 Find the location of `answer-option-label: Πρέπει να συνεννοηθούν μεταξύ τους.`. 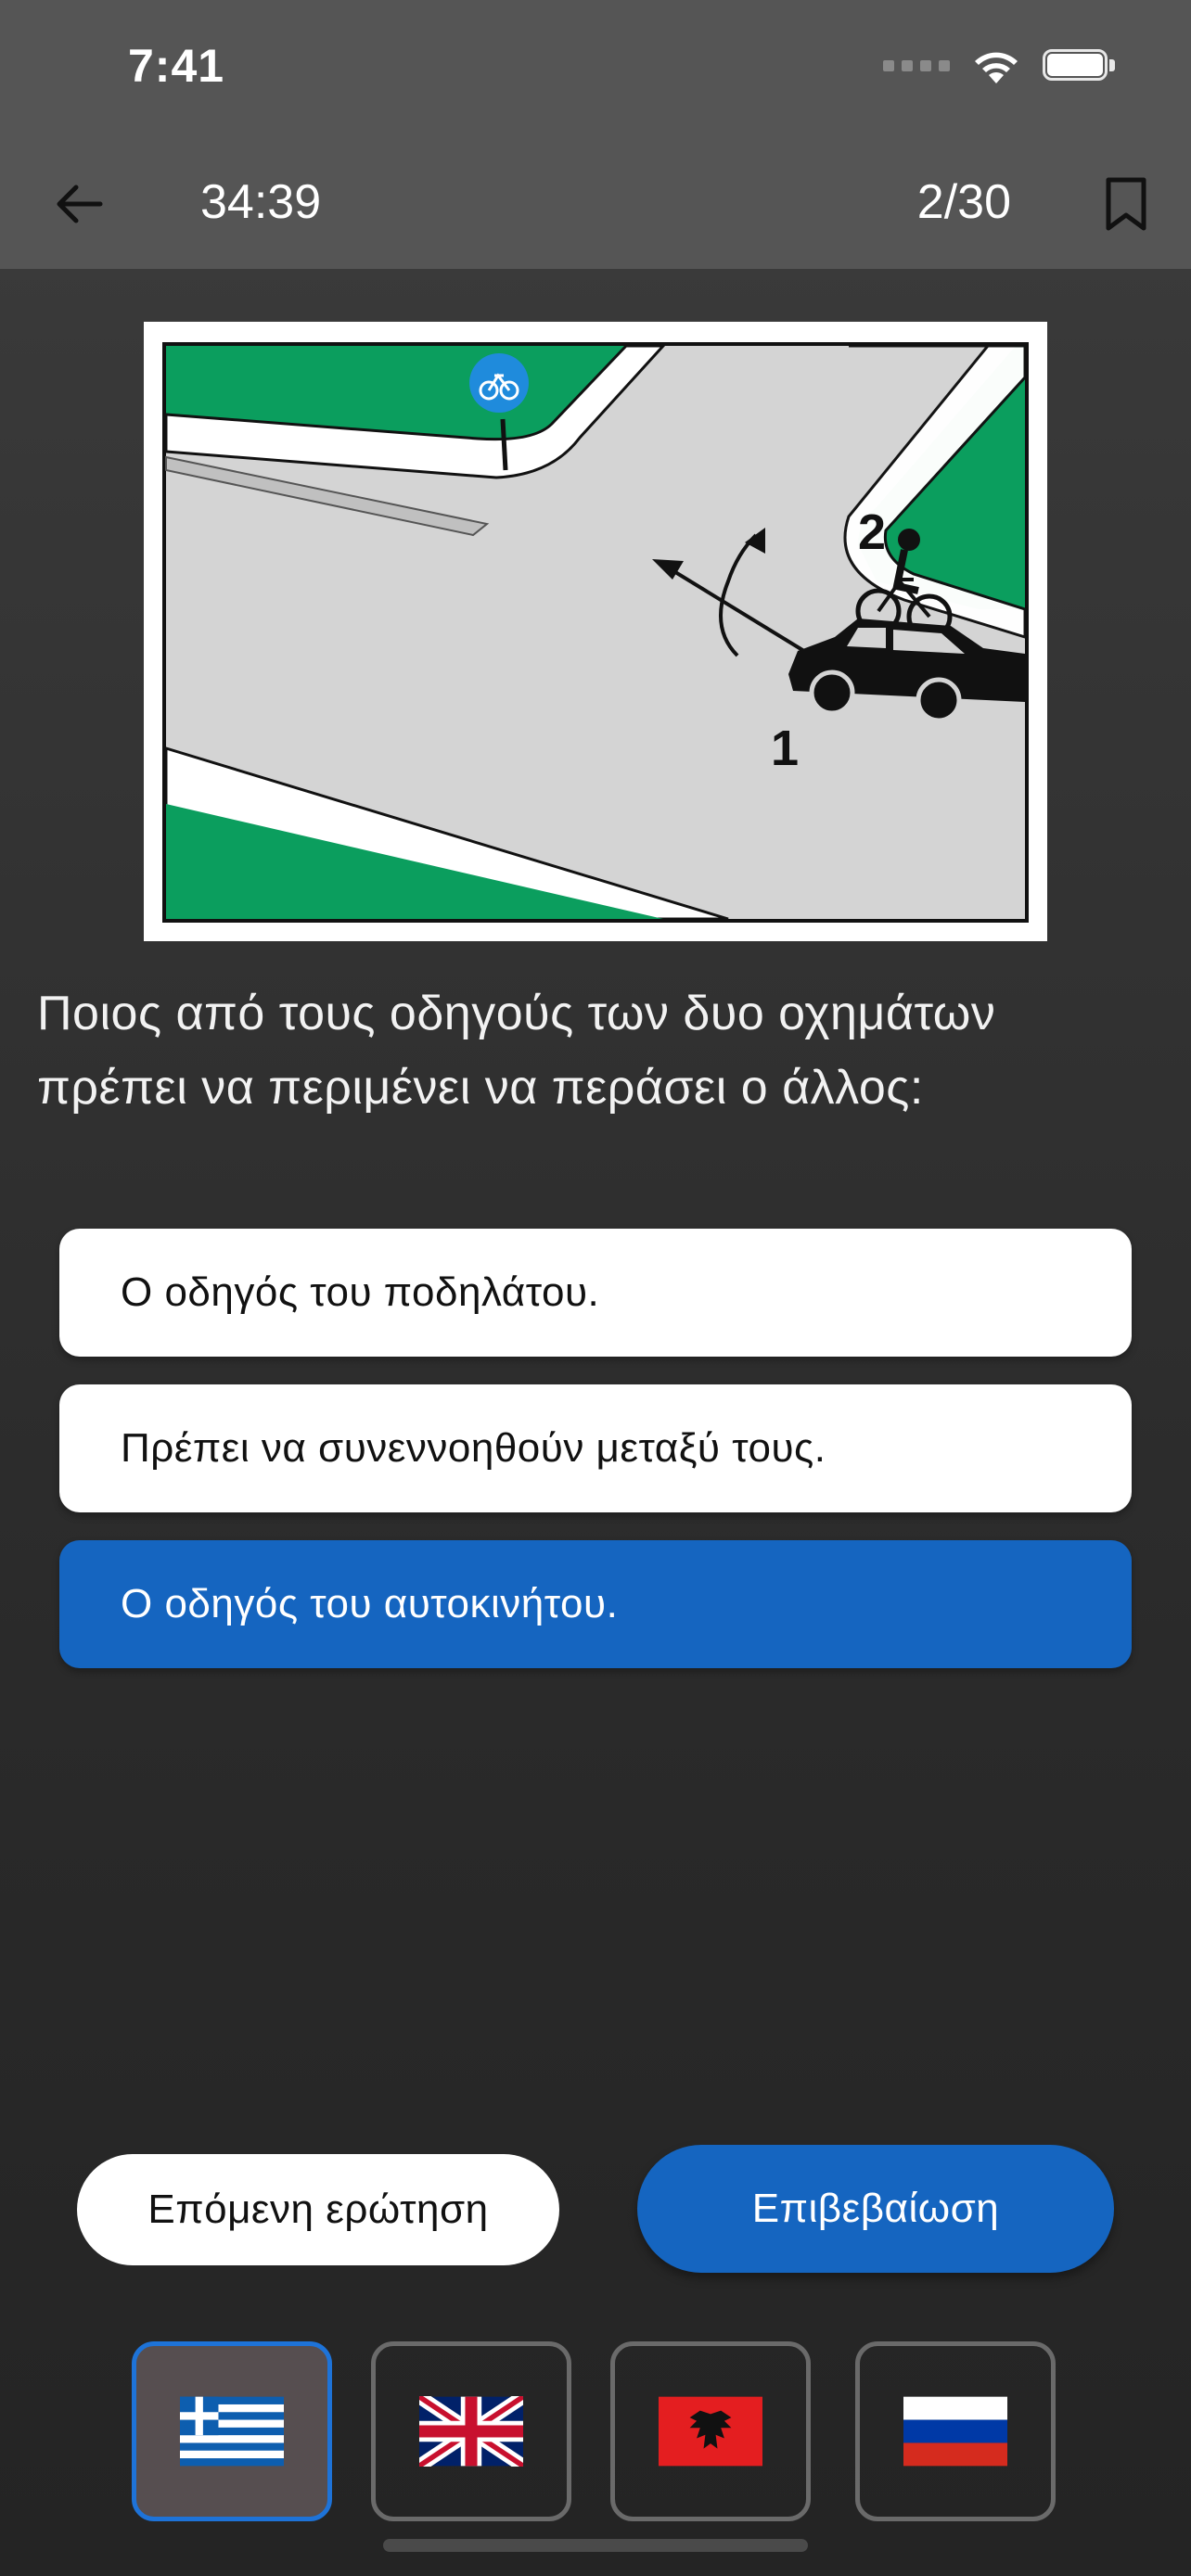

answer-option-label: Πρέπει να συνεννοηθούν μεταξύ τους. is located at coordinates (473, 1448).